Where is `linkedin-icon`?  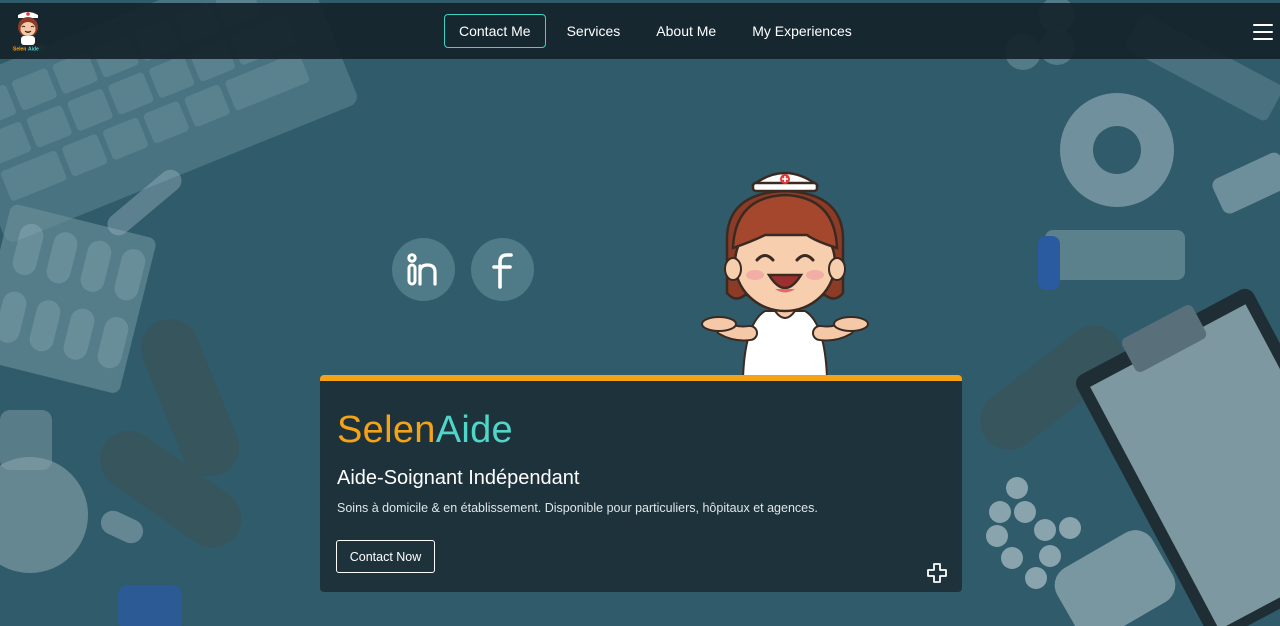 linkedin-icon is located at coordinates (421, 269).